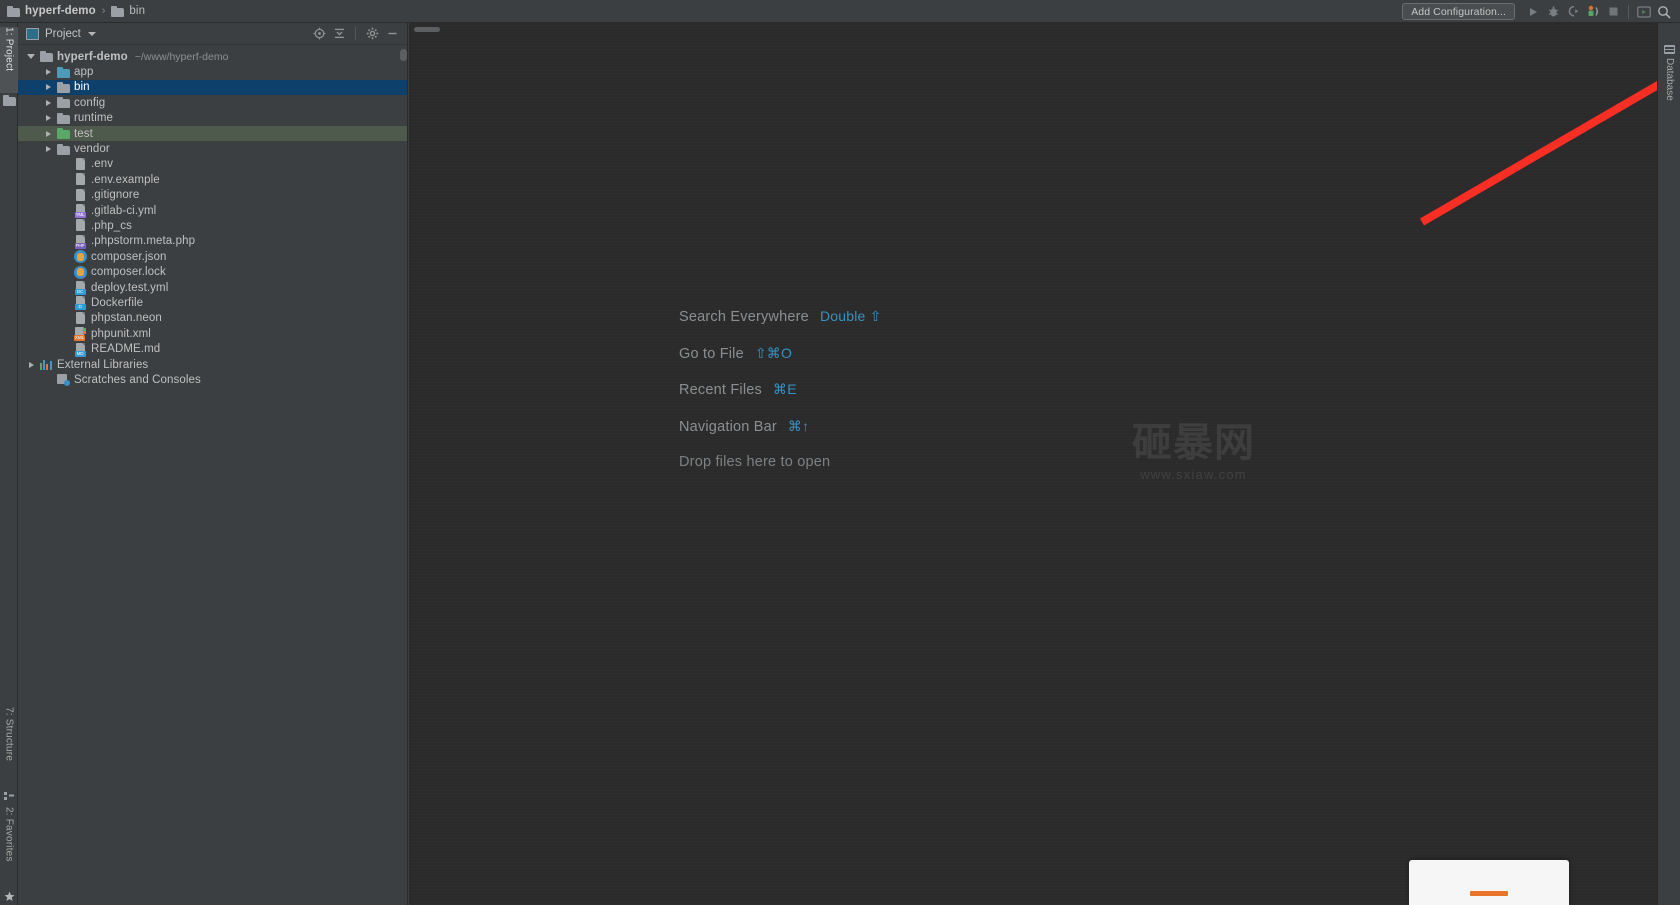 This screenshot has width=1680, height=905. I want to click on debug-icon, so click(1553, 12).